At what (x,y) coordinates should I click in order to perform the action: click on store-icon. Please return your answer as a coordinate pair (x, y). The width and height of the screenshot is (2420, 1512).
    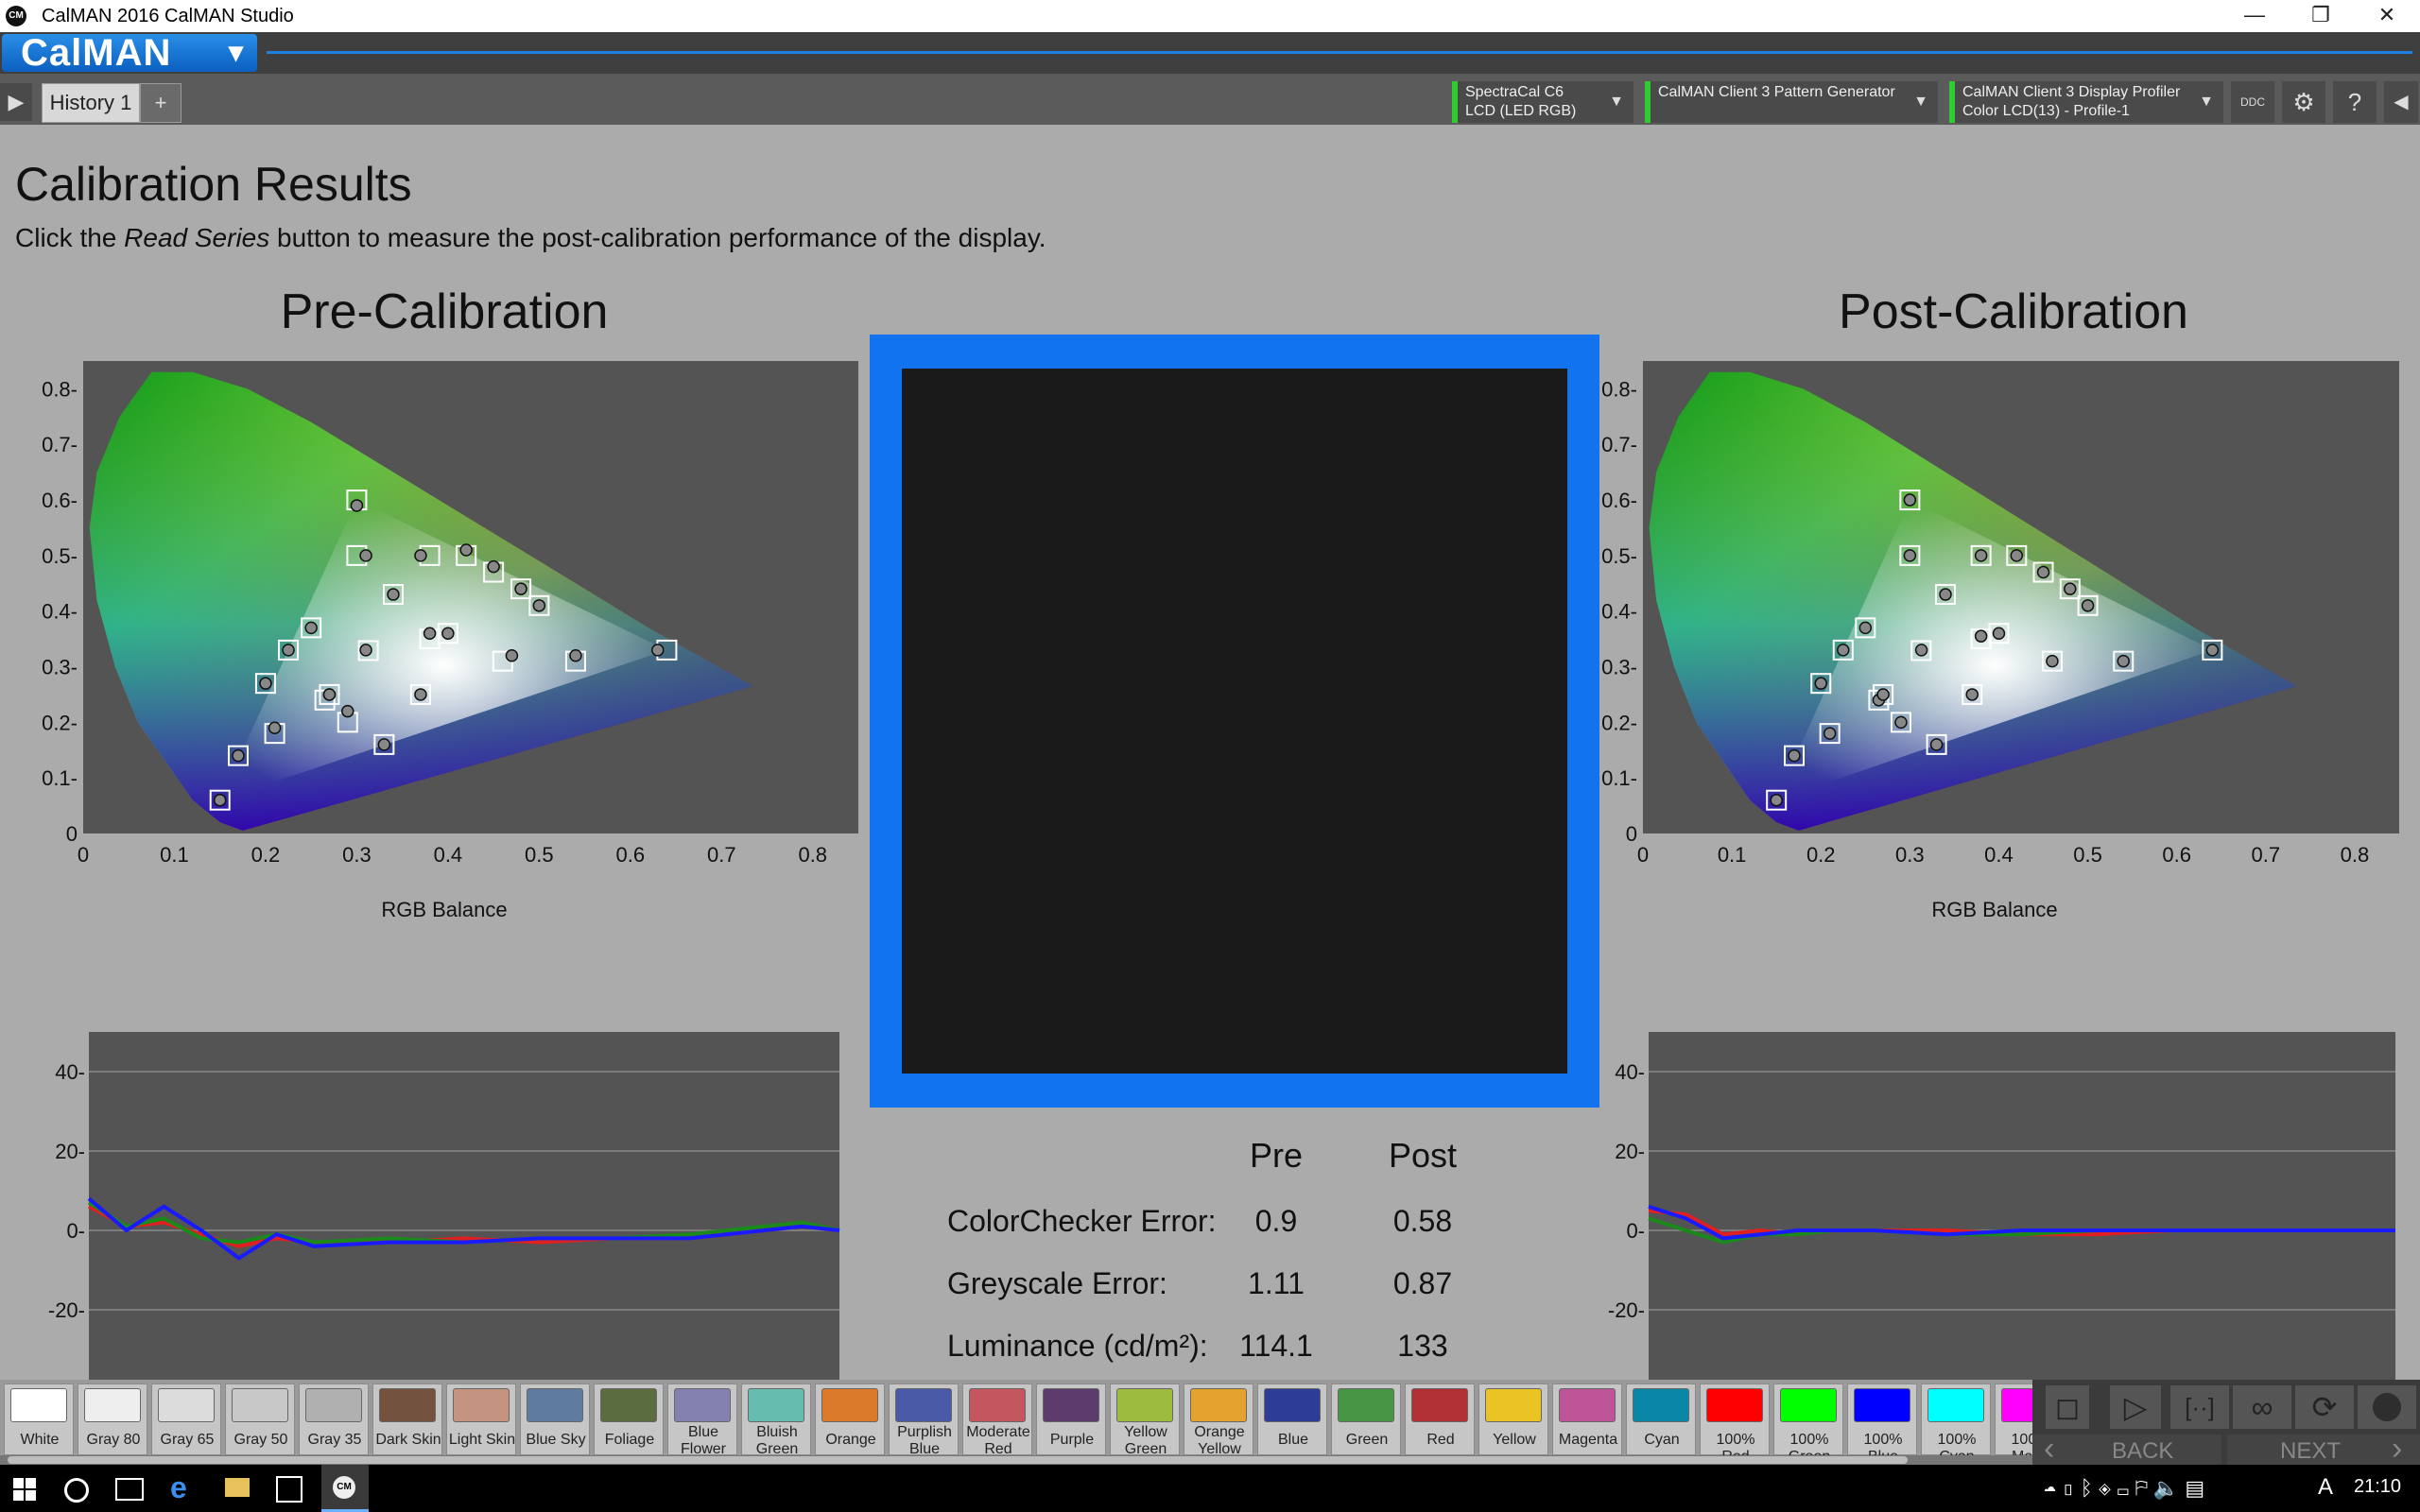
    Looking at the image, I should click on (289, 1489).